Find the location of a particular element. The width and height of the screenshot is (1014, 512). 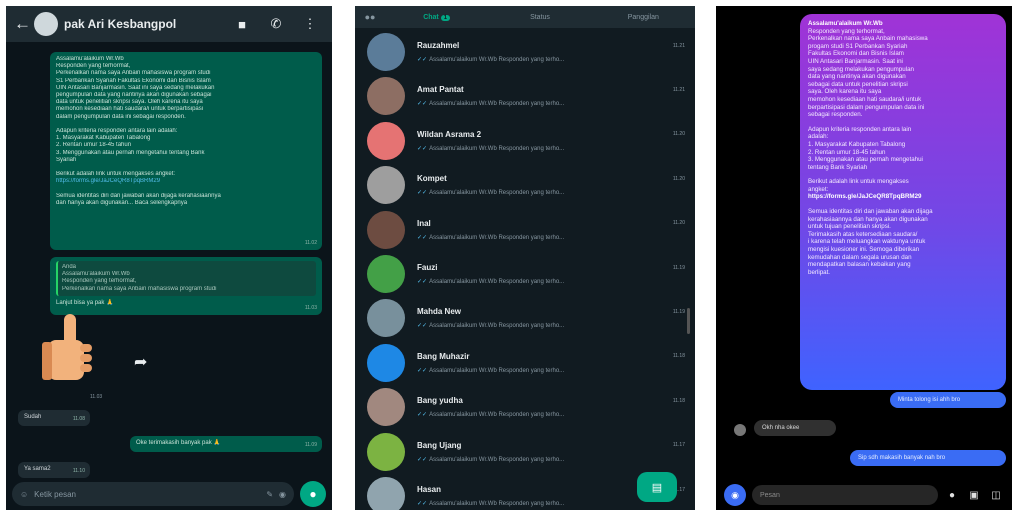

message-line: Adapun kriteria responden antara lain is located at coordinates (860, 129).